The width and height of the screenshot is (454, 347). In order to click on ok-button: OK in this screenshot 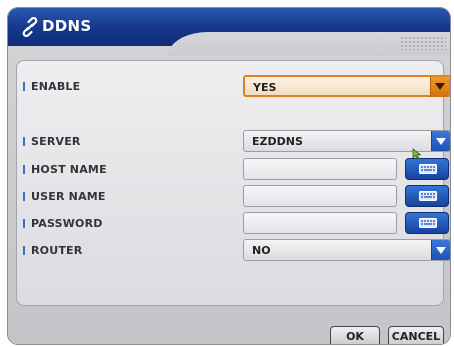, I will do `click(355, 335)`.